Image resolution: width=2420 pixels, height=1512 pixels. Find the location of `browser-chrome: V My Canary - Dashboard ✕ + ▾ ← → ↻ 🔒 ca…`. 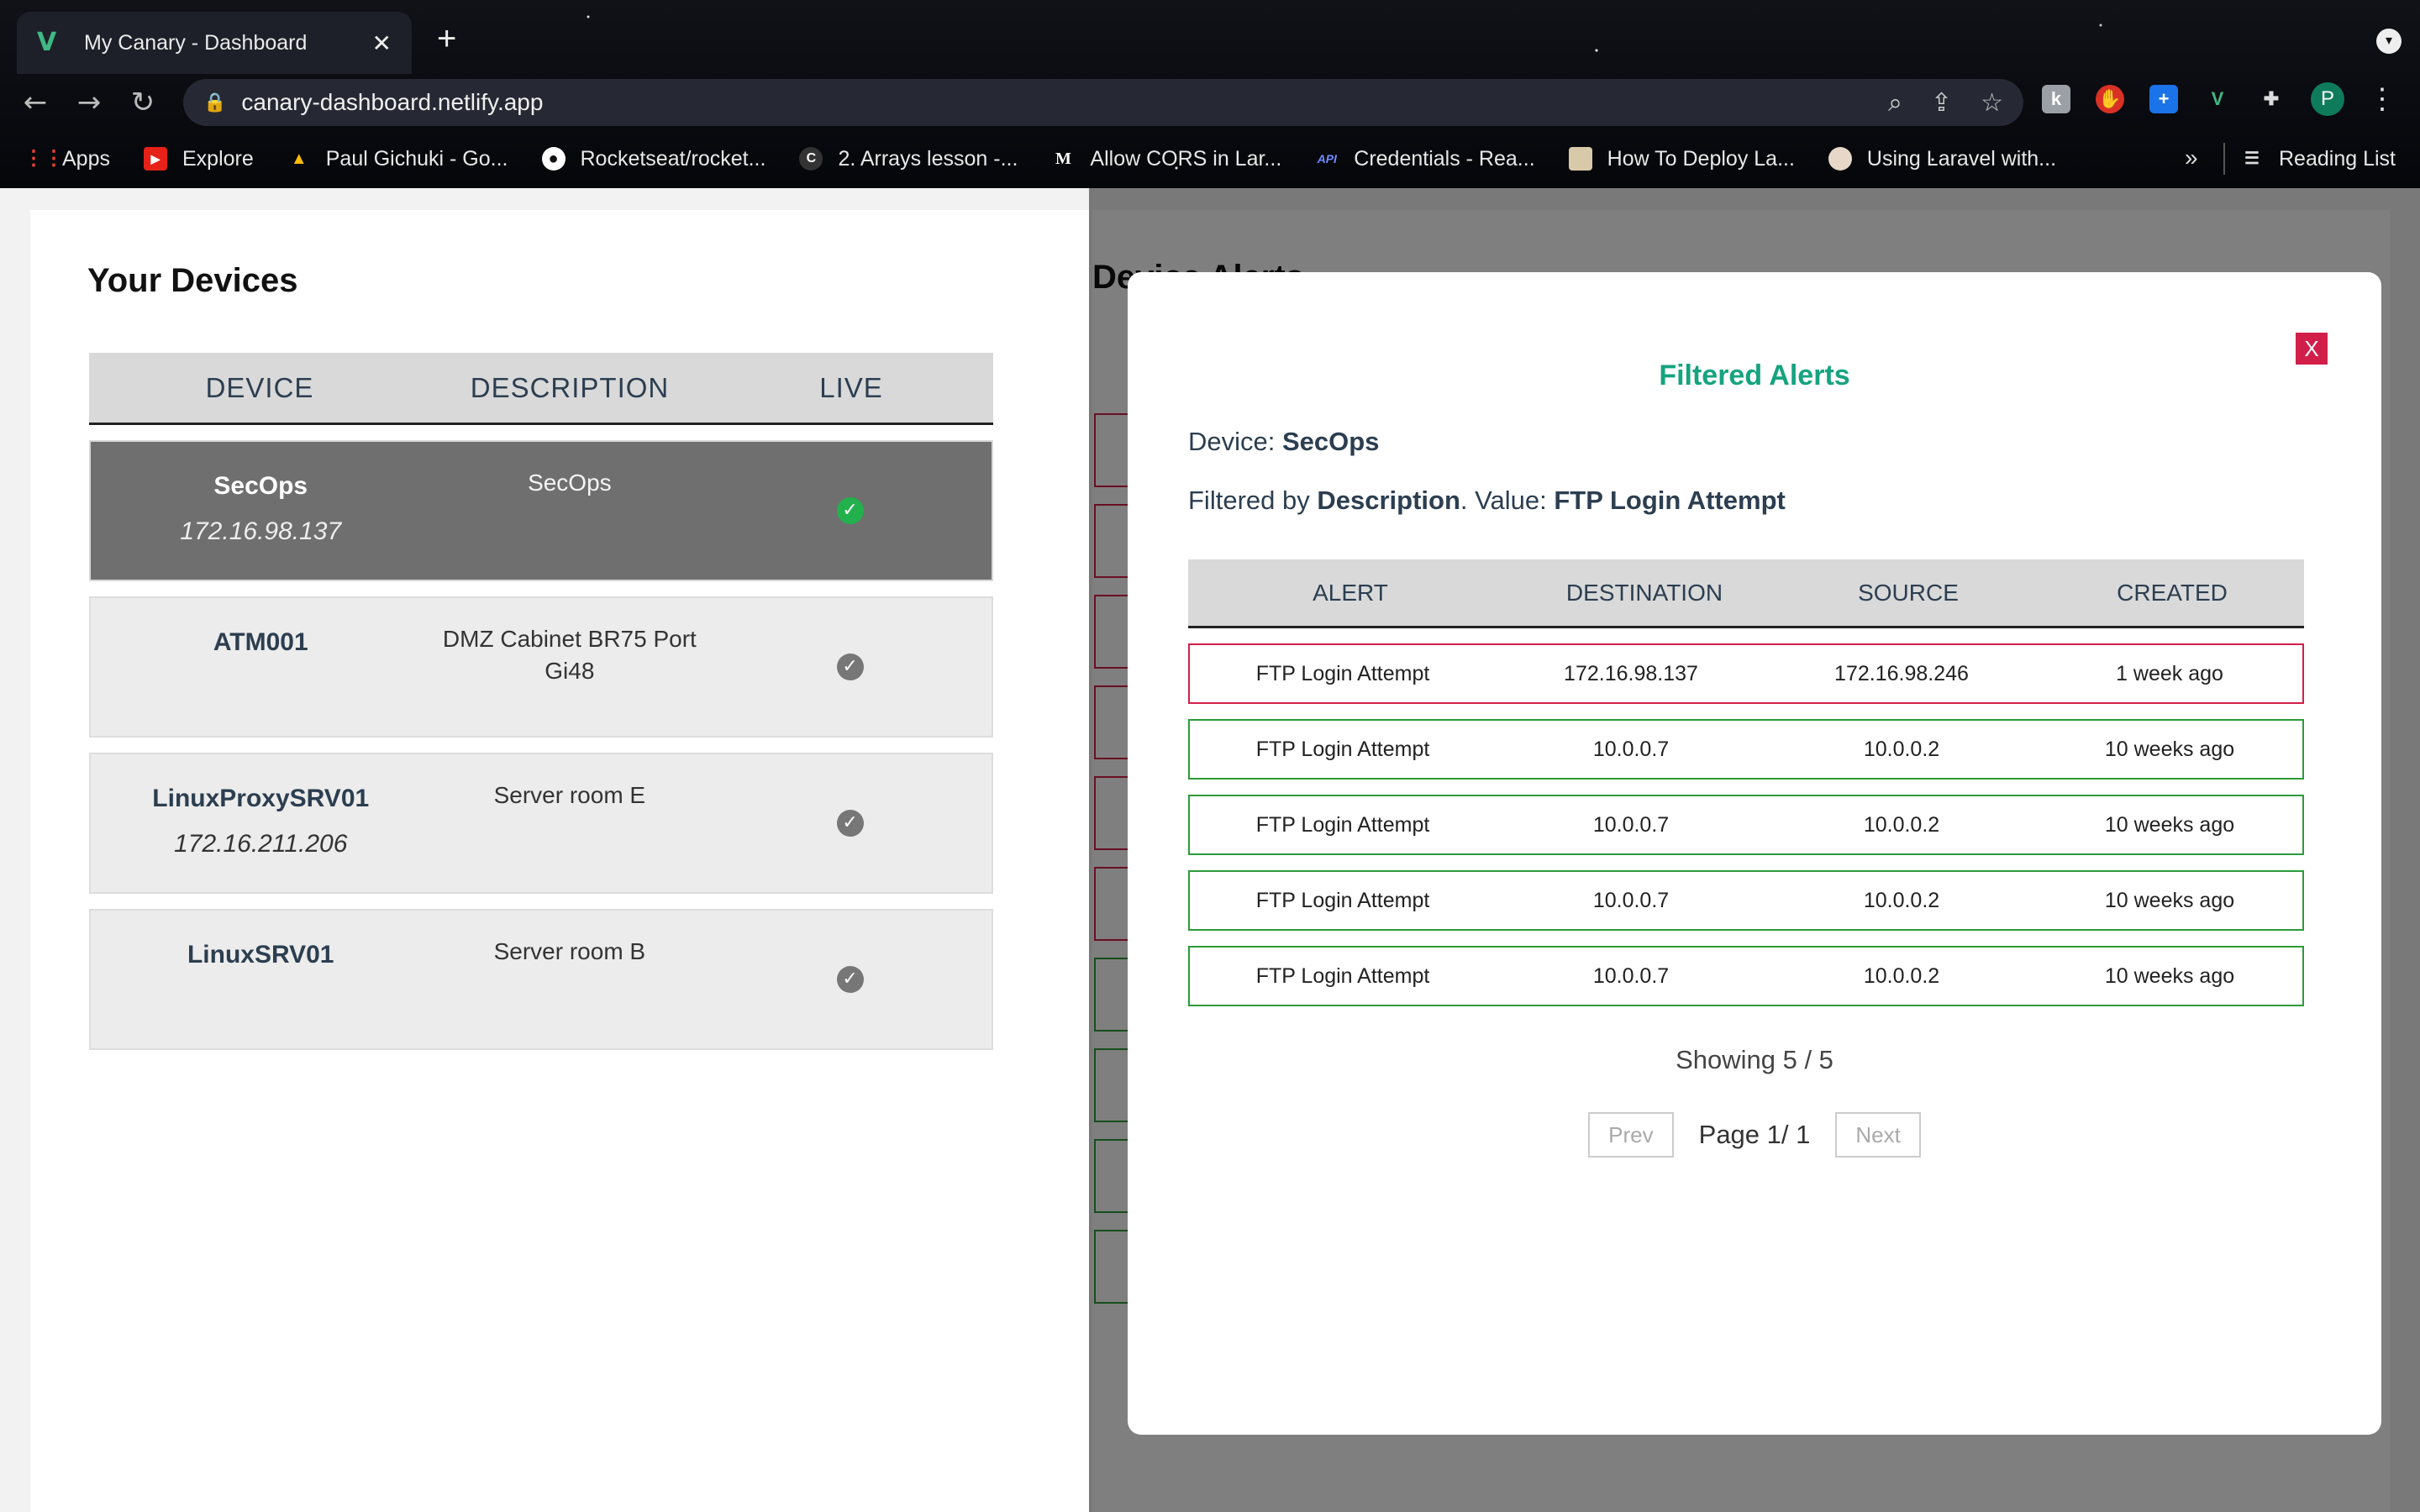

browser-chrome: V My Canary - Dashboard ✕ + ▾ ← → ↻ 🔒 ca… is located at coordinates (1210, 94).